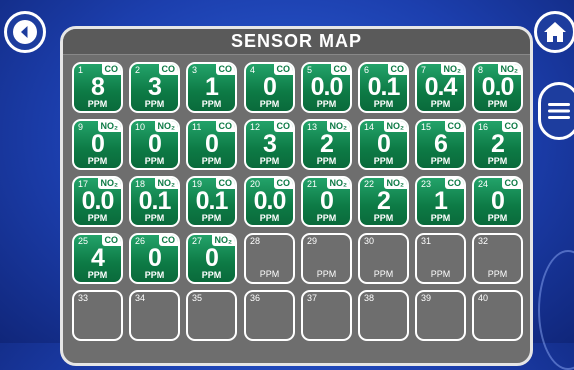  I want to click on sensor-tile-1: 1 CO 8 PPM, so click(97, 87).